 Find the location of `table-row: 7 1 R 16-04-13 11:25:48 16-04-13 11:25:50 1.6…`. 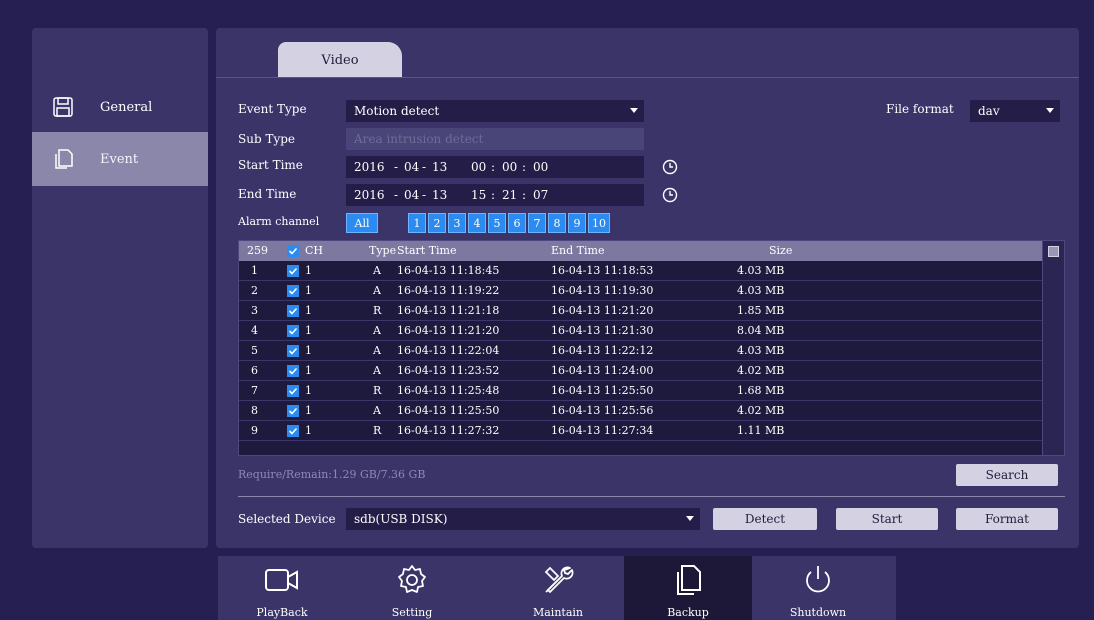

table-row: 7 1 R 16-04-13 11:25:48 16-04-13 11:25:50 1.6… is located at coordinates (640, 391).